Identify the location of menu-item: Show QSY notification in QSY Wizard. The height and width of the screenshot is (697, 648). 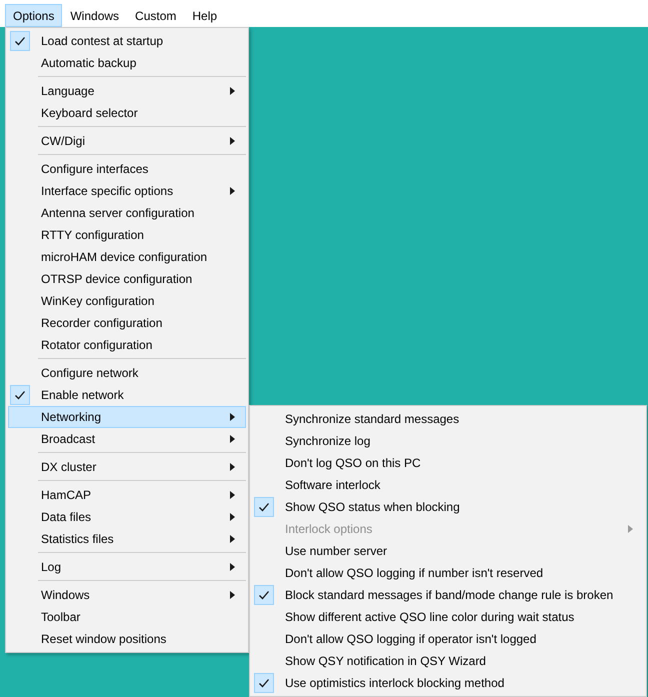
(448, 661).